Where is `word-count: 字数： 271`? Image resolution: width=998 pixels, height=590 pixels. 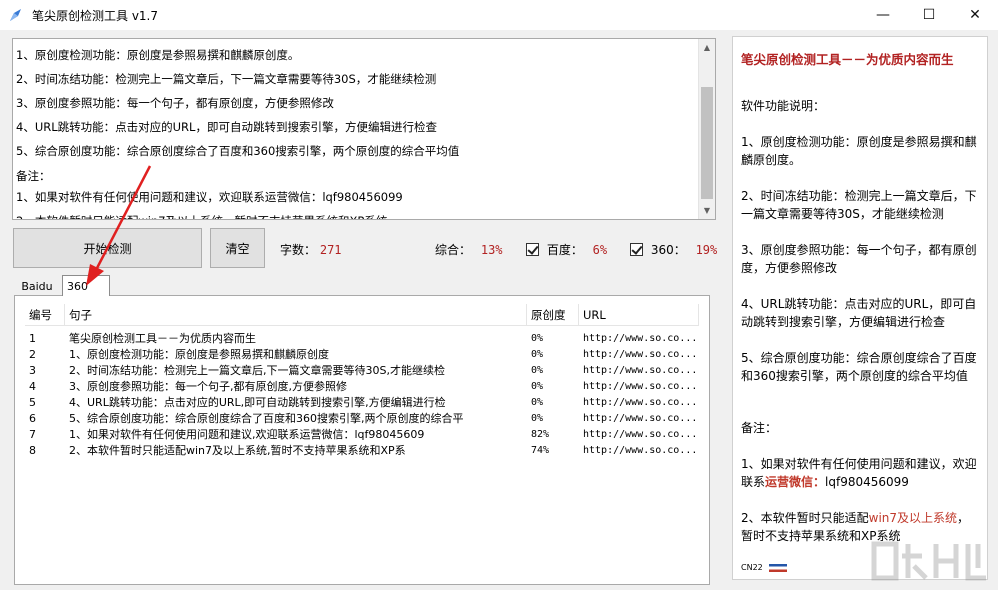 word-count: 字数： 271 is located at coordinates (311, 249).